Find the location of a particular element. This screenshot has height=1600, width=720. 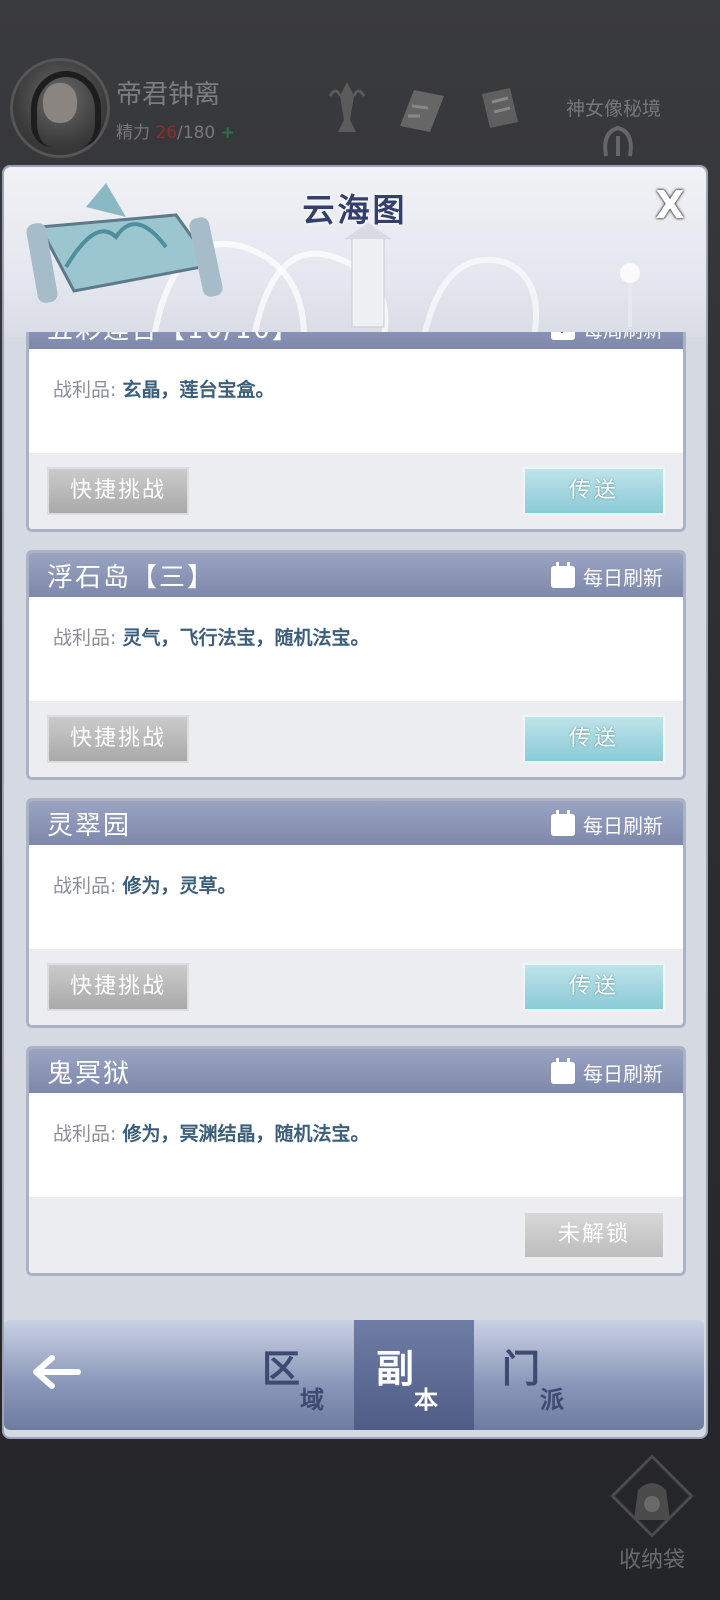

tab-sect: 门 派 is located at coordinates (540, 1375).